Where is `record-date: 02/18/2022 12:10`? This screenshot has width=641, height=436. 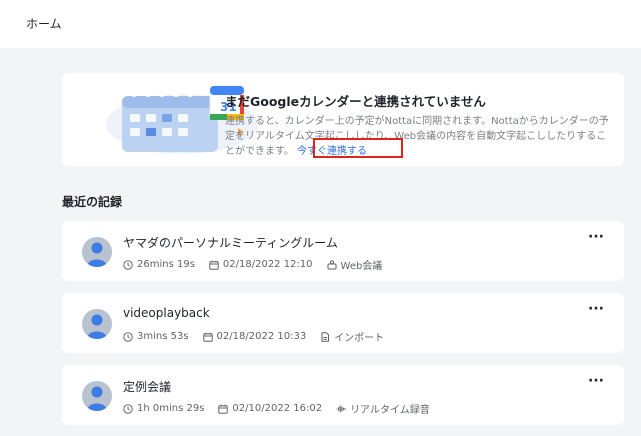
record-date: 02/18/2022 12:10 is located at coordinates (267, 264).